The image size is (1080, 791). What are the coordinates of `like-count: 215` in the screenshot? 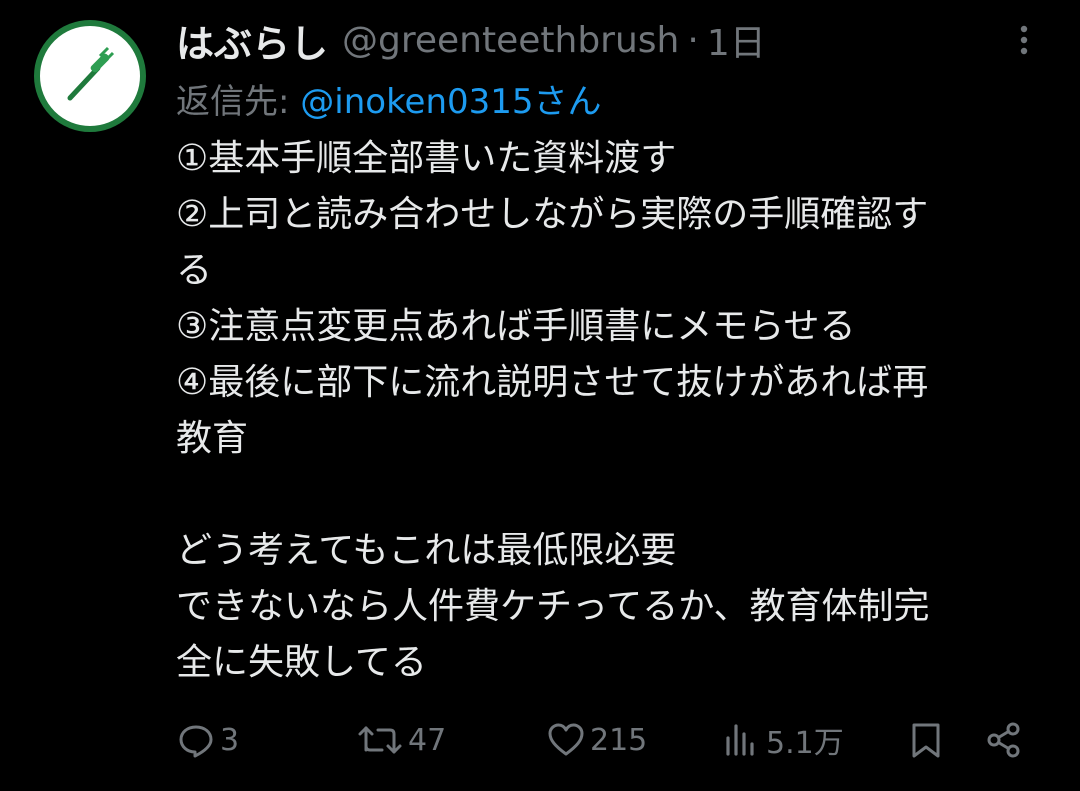 It's located at (619, 740).